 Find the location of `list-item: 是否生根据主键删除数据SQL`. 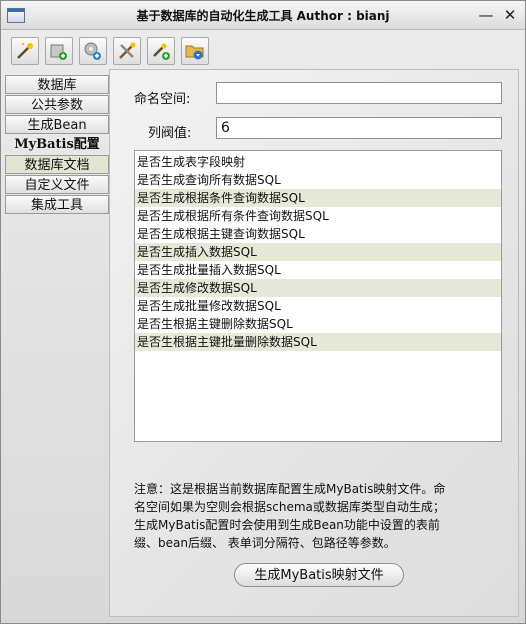

list-item: 是否生根据主键删除数据SQL is located at coordinates (318, 324).